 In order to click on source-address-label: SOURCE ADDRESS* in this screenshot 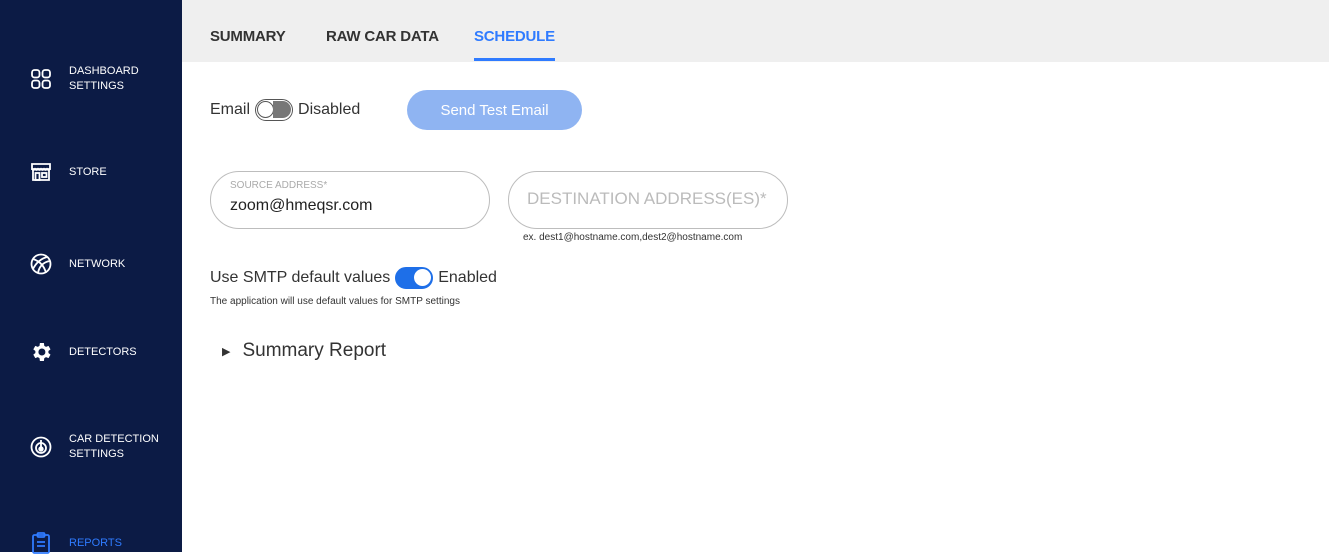, I will do `click(279, 185)`.